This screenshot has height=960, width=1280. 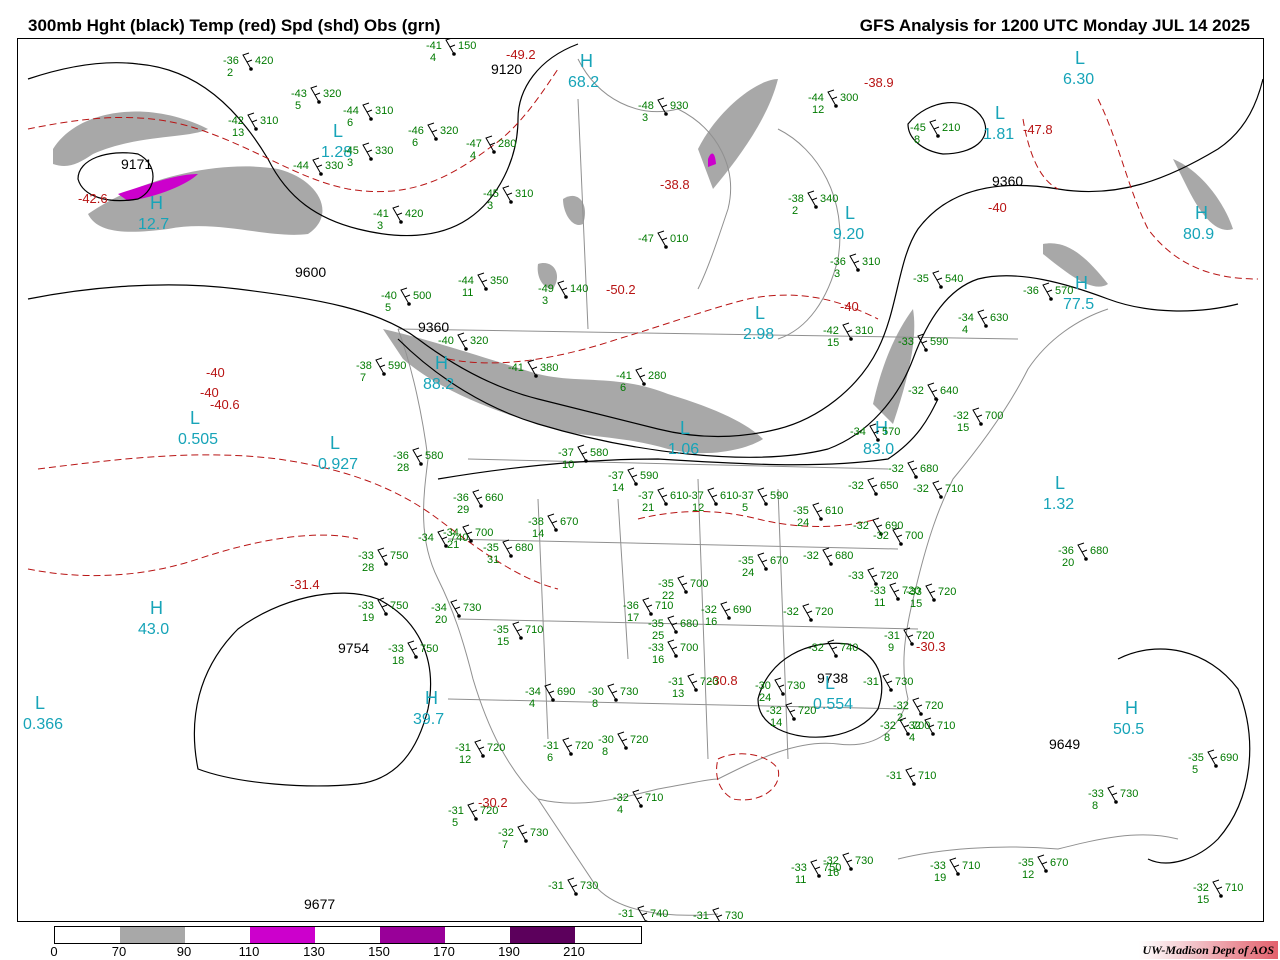 What do you see at coordinates (679, 496) in the screenshot?
I see `obs-height: 610` at bounding box center [679, 496].